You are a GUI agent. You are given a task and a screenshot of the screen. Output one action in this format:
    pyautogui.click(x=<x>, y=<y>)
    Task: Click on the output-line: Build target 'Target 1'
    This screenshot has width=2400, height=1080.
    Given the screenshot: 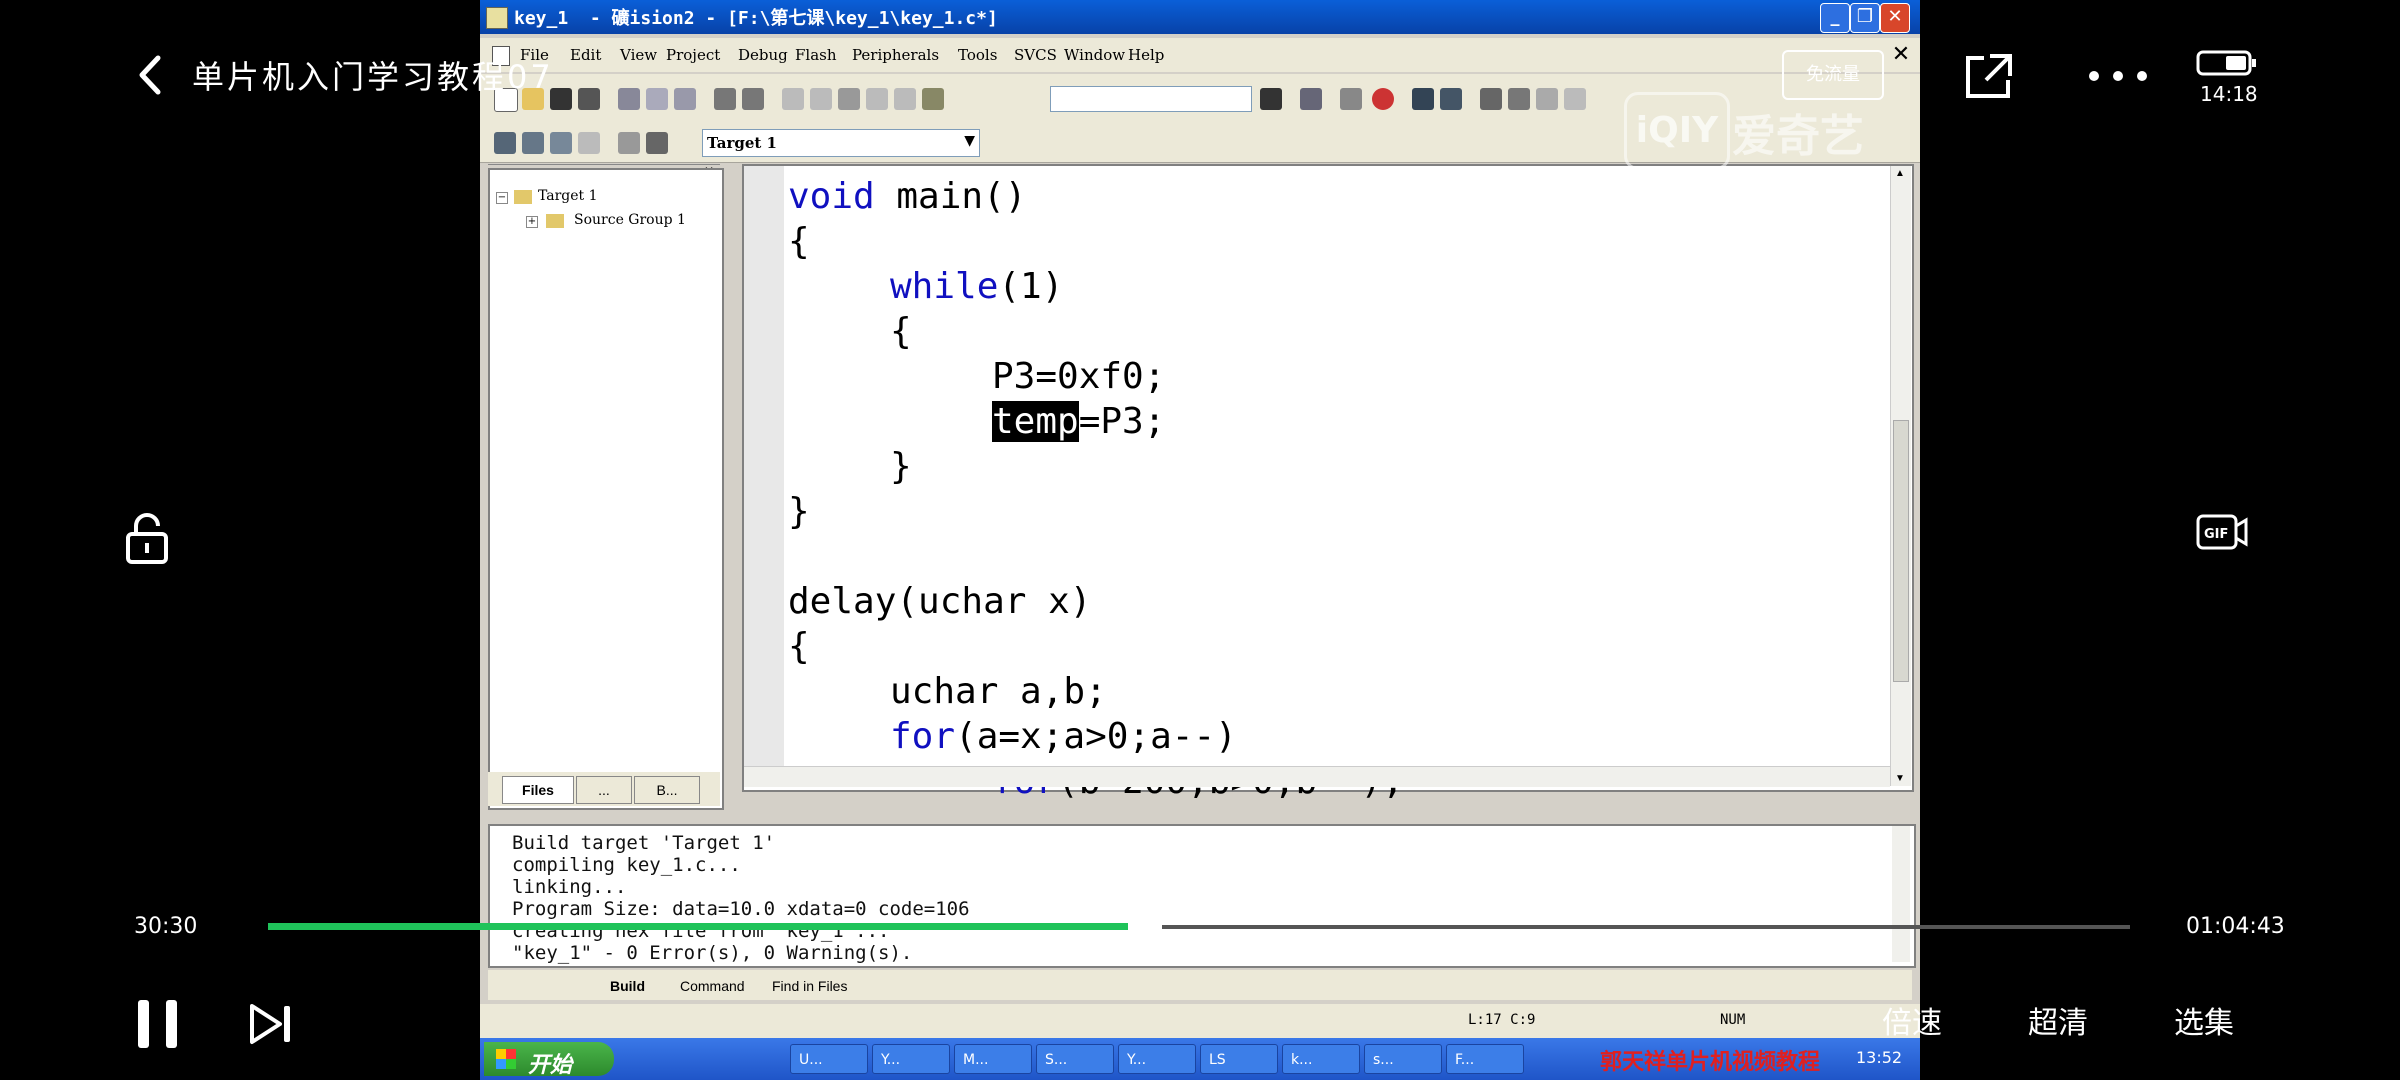 What is the action you would take?
    pyautogui.click(x=644, y=843)
    